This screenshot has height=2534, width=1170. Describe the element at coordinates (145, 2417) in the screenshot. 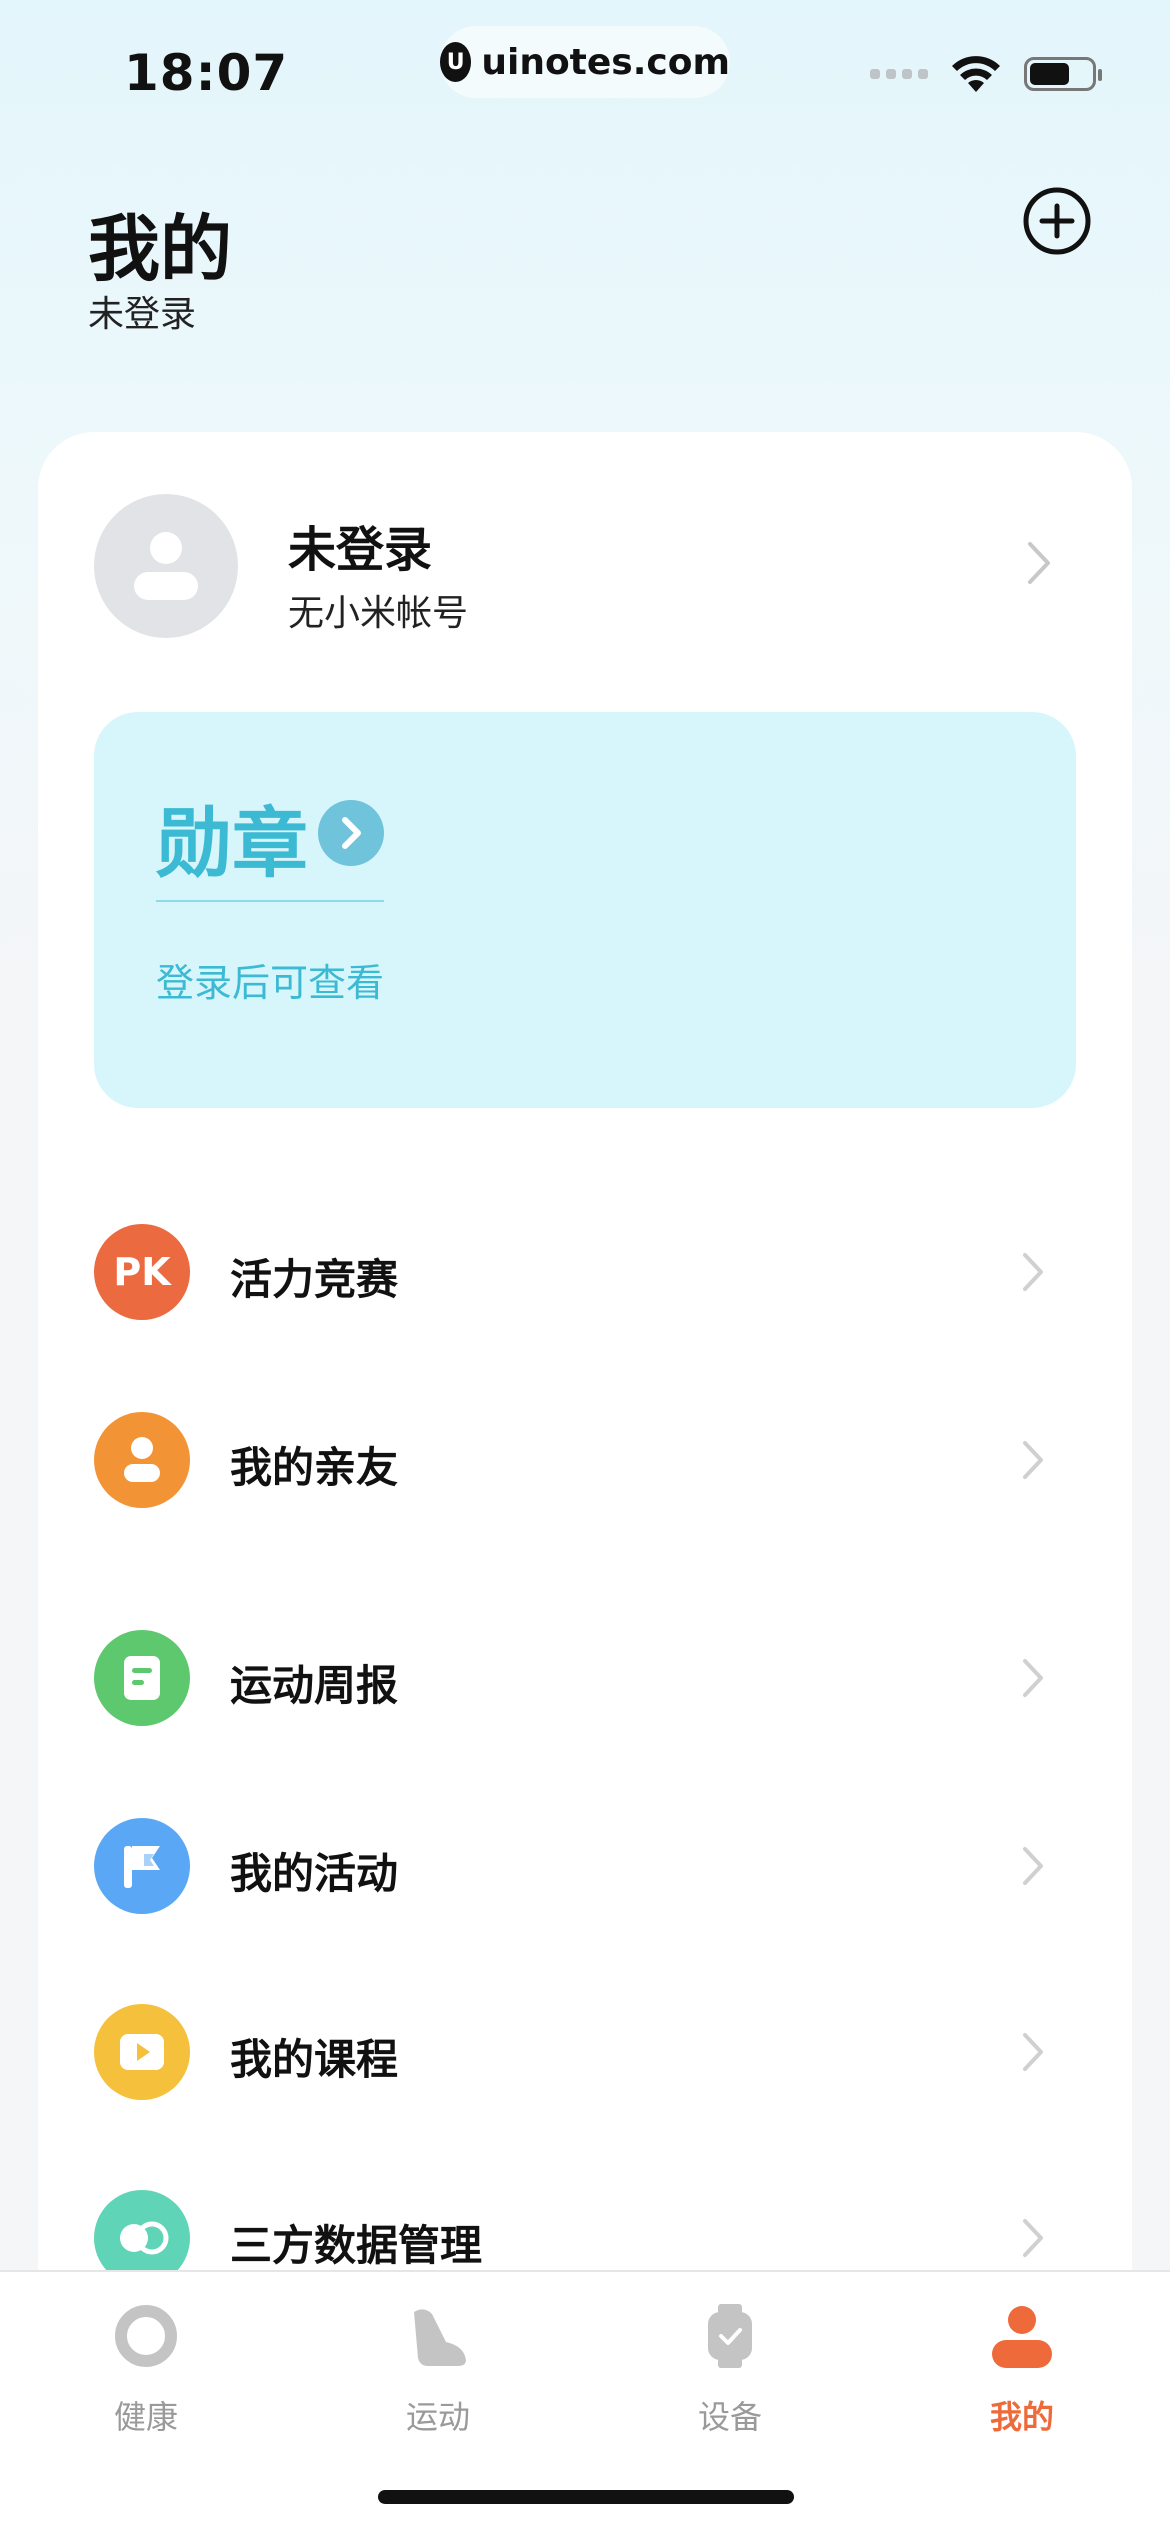

I see `tab-label: 健康` at that location.